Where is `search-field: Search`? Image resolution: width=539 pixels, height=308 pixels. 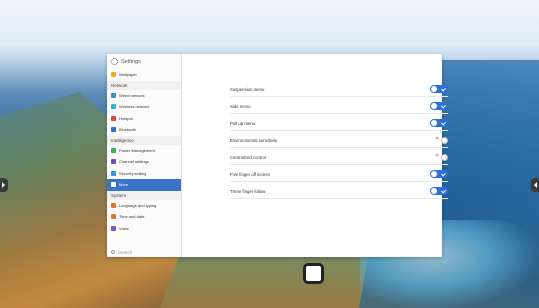 search-field: Search is located at coordinates (144, 252).